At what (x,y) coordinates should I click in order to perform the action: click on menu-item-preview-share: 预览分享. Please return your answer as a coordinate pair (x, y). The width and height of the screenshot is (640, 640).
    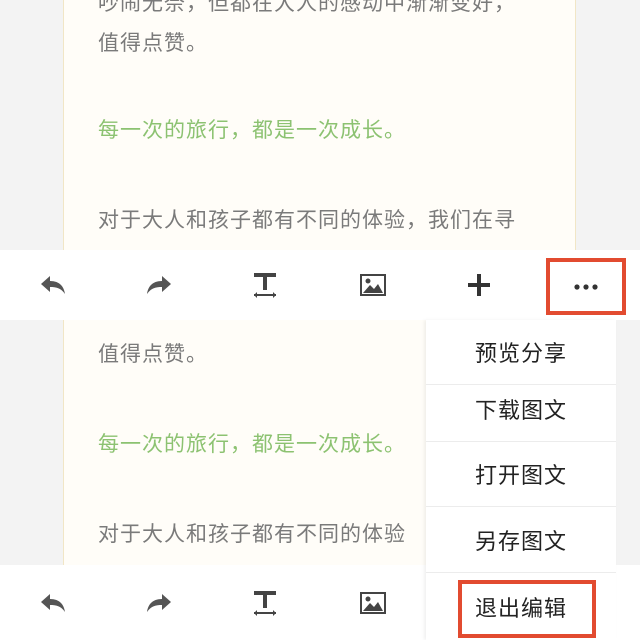
    Looking at the image, I should click on (521, 352).